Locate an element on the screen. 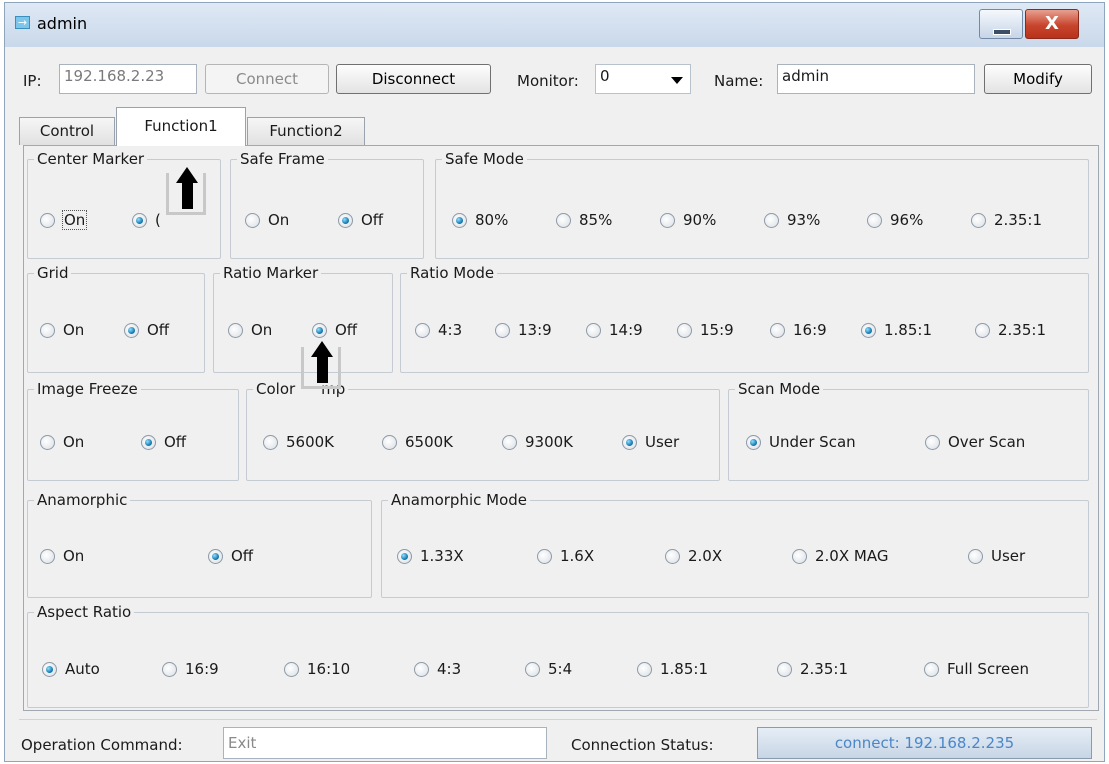 This screenshot has width=1109, height=764. monitor-value: 0 is located at coordinates (605, 76).